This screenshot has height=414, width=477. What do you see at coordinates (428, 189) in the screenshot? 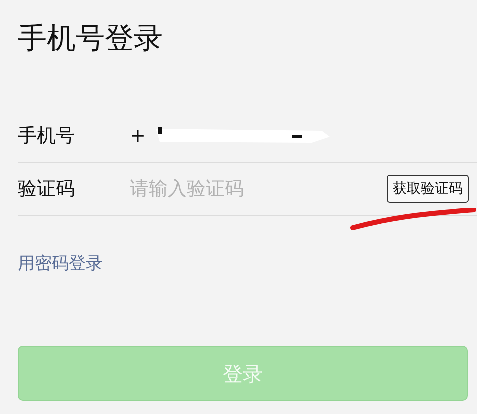
I see `get-code-button: 获取验证码` at bounding box center [428, 189].